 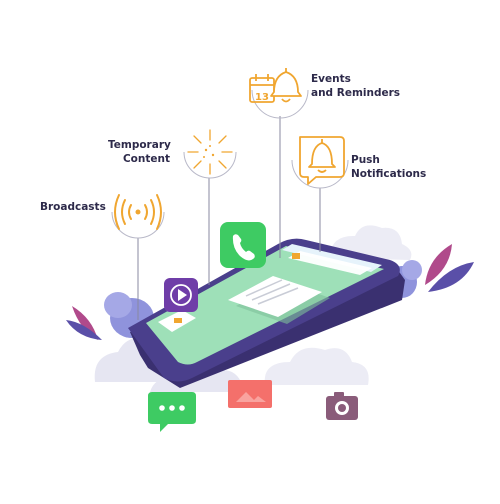 What do you see at coordinates (296, 256) in the screenshot?
I see `screen-row-thumb` at bounding box center [296, 256].